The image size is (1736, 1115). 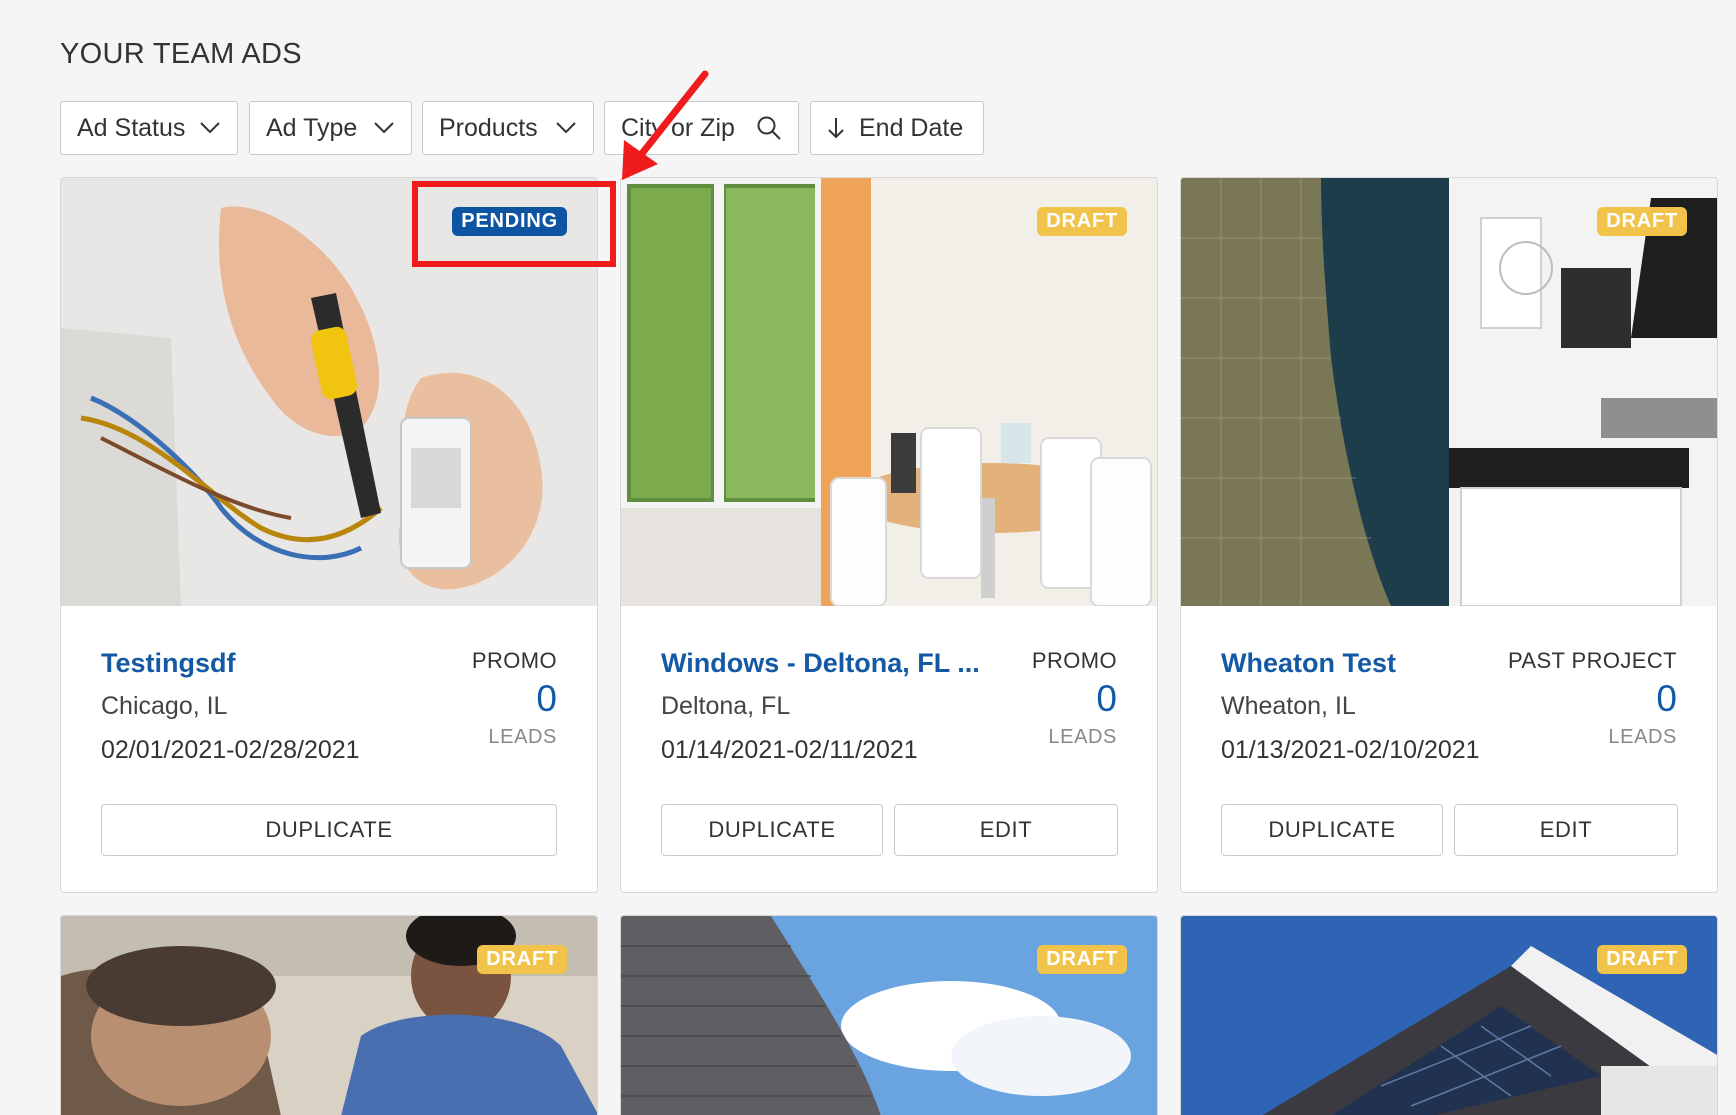 I want to click on products-label: Products, so click(x=488, y=127).